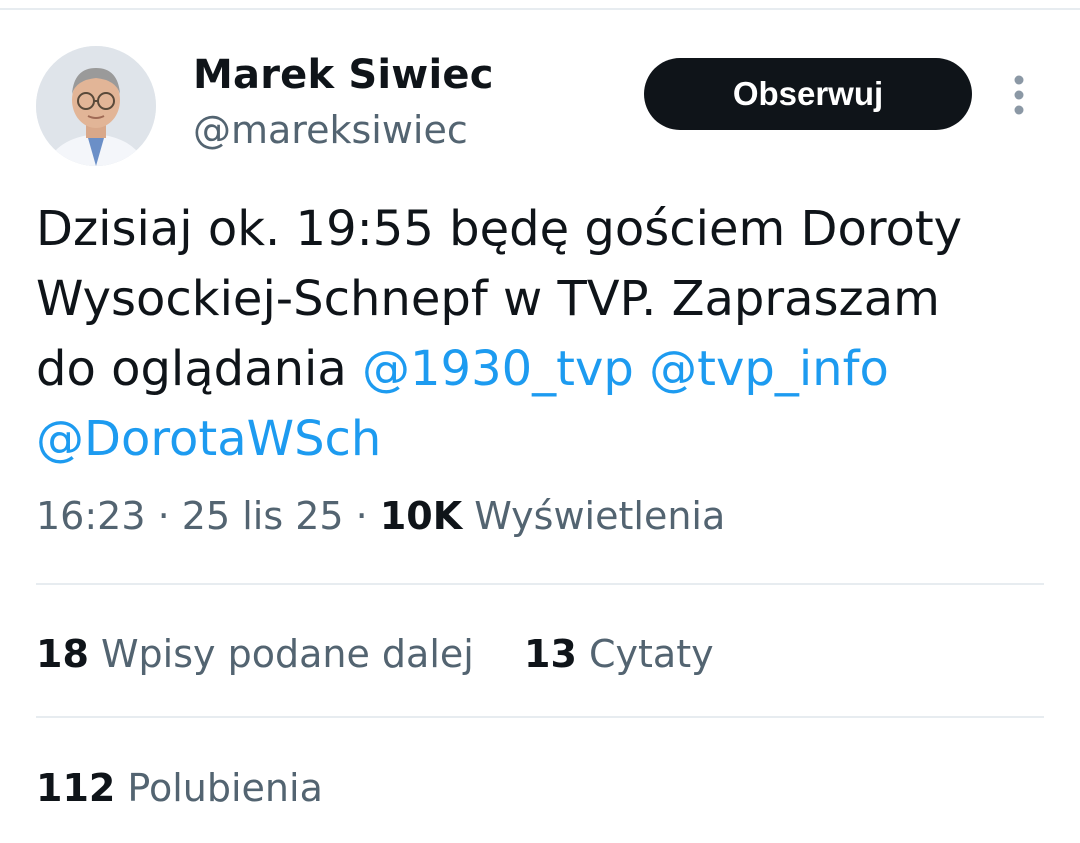 The height and width of the screenshot is (843, 1080). I want to click on follow-button: Obserwuj, so click(808, 94).